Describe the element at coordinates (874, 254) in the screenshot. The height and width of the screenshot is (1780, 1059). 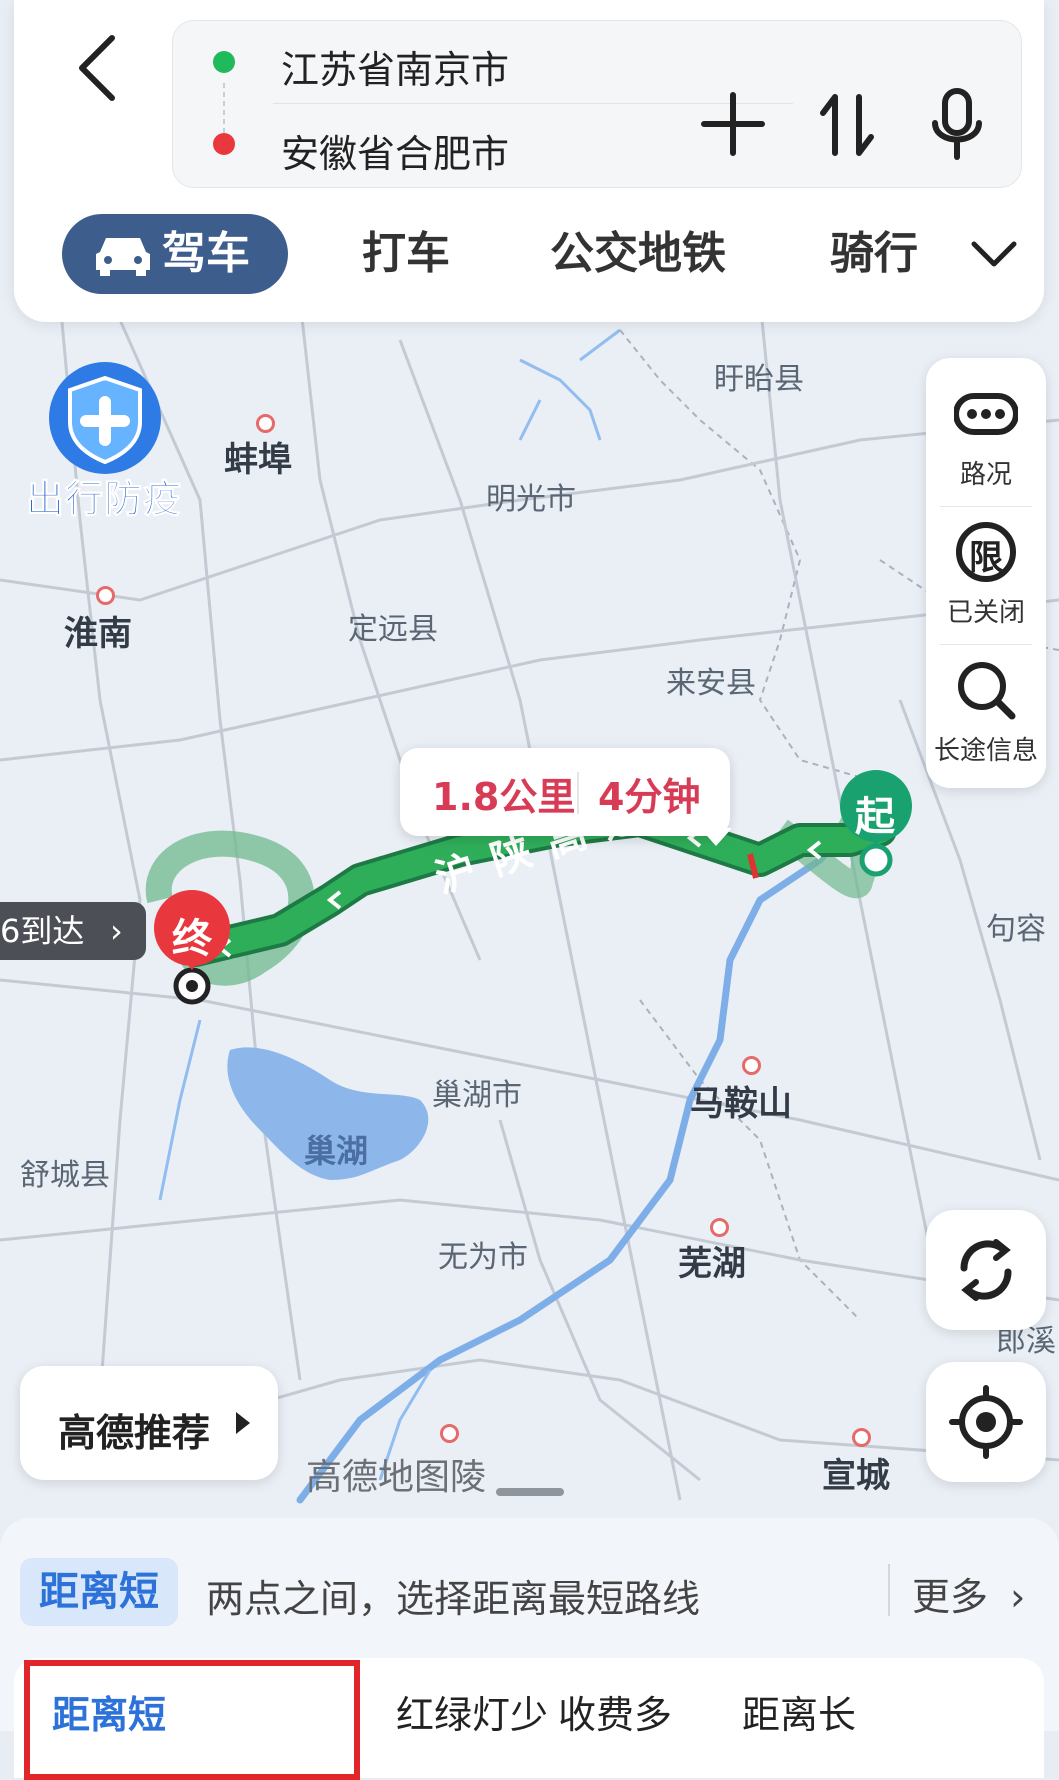
I see `tab-cycling: 骑行` at that location.